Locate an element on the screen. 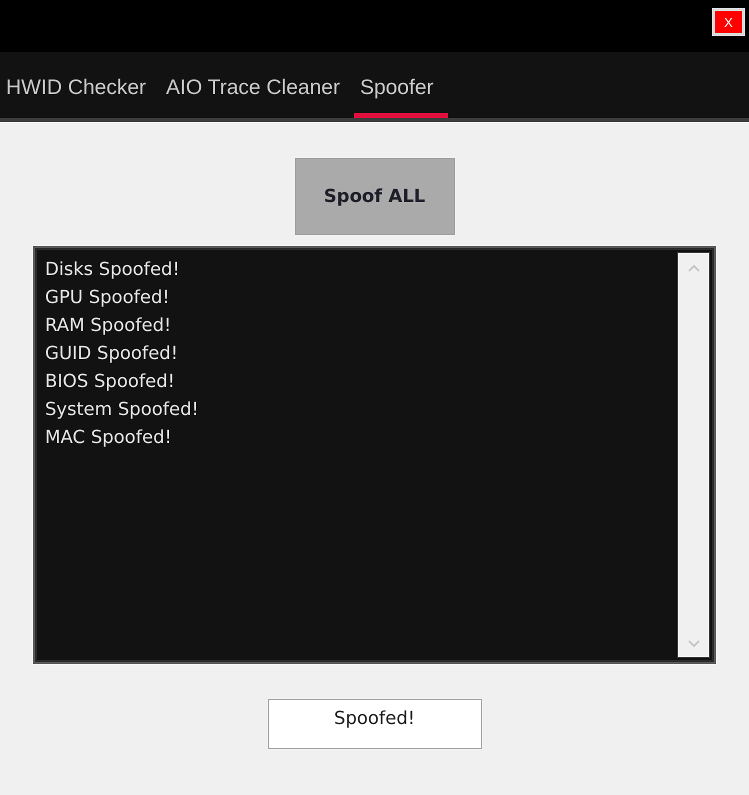  scroll-up-icon is located at coordinates (694, 268).